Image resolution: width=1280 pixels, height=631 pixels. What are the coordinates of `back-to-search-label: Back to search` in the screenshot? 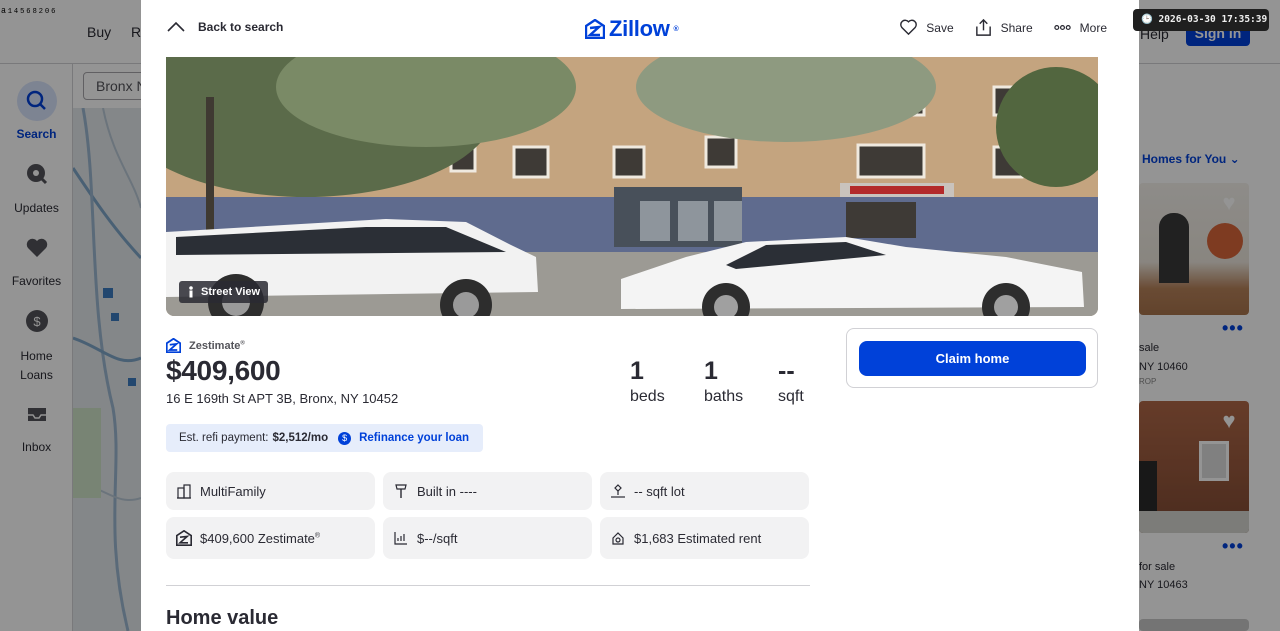 It's located at (241, 27).